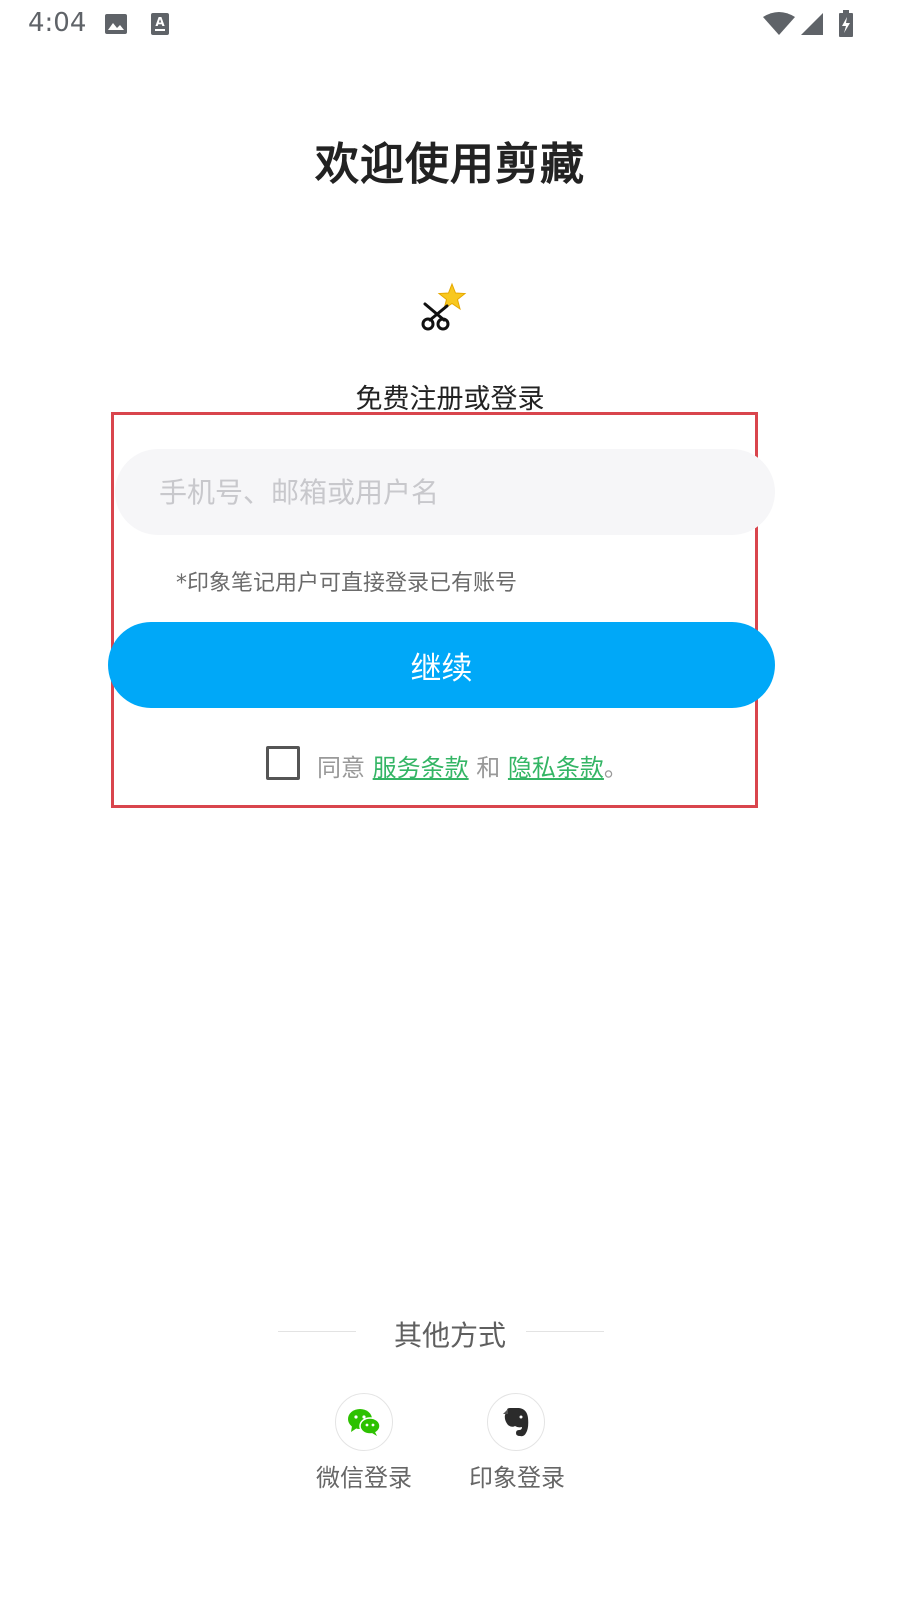 The width and height of the screenshot is (900, 1600). I want to click on status-bar: 4:04 A, so click(450, 24).